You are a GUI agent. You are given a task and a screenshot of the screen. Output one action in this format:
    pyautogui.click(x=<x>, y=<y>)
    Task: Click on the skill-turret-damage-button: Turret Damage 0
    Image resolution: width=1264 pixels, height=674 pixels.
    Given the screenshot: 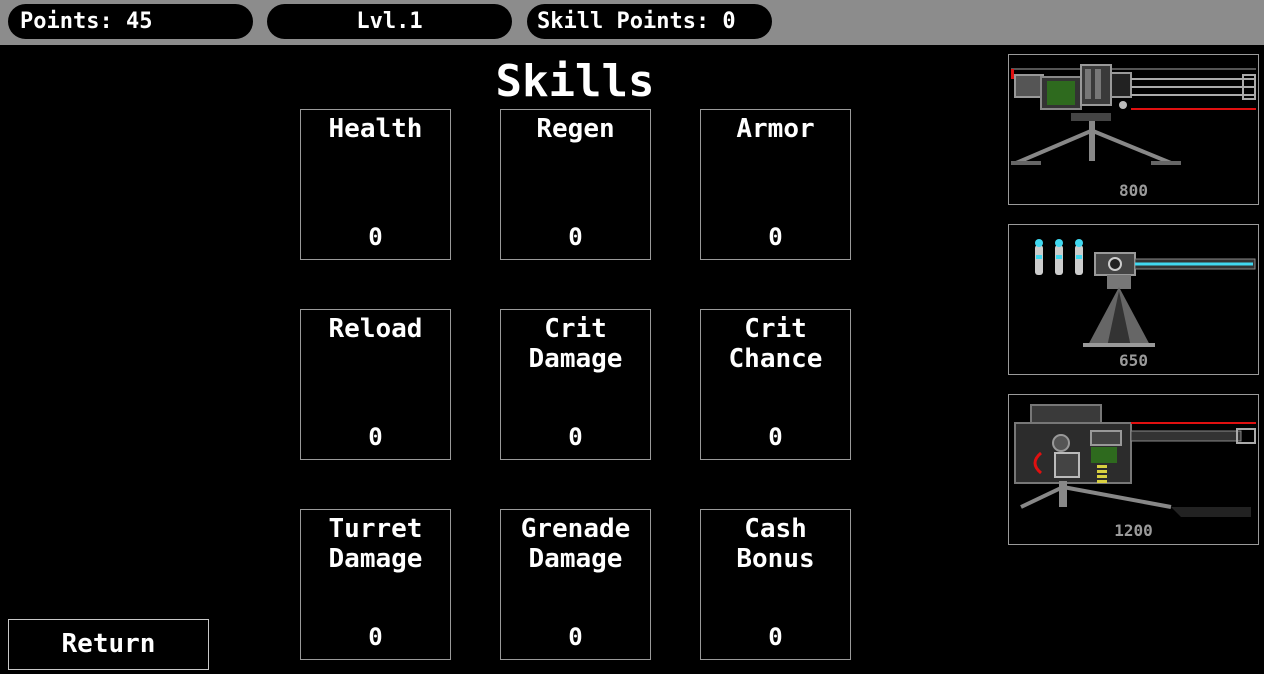 What is the action you would take?
    pyautogui.click(x=375, y=584)
    